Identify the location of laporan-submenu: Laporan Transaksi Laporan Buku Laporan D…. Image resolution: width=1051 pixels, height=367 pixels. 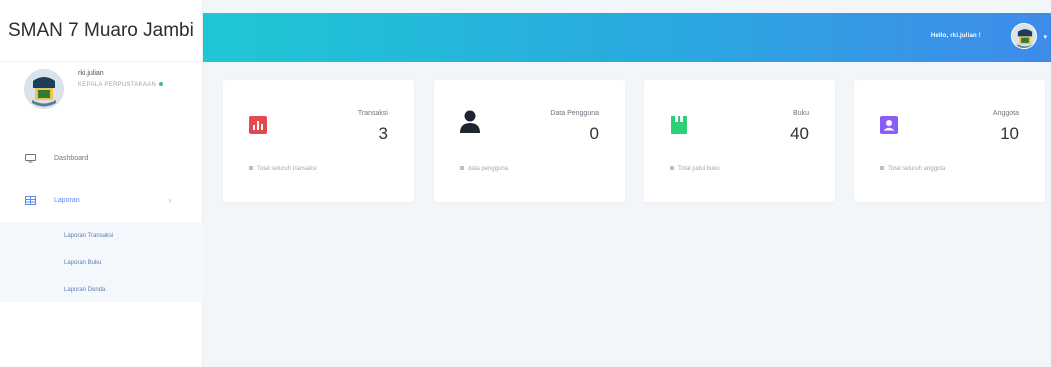
(101, 262).